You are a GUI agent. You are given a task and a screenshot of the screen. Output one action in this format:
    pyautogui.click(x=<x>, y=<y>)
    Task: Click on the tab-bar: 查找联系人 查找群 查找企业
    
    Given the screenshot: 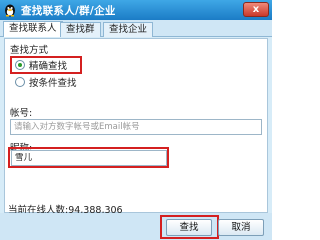 What is the action you would take?
    pyautogui.click(x=136, y=28)
    